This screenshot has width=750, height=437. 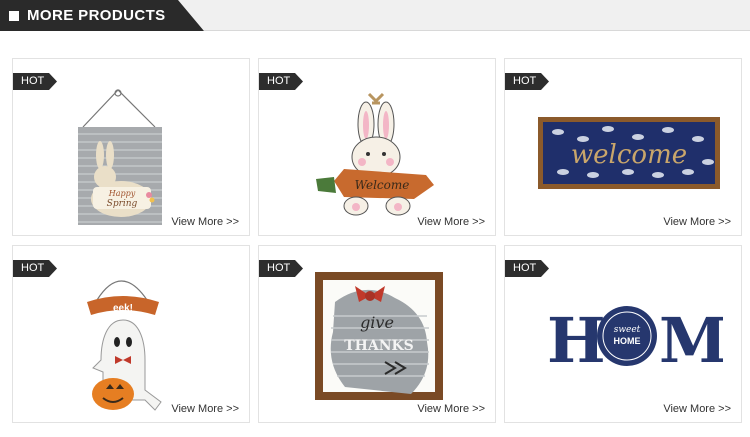 I want to click on image-text: ME, so click(x=691, y=336).